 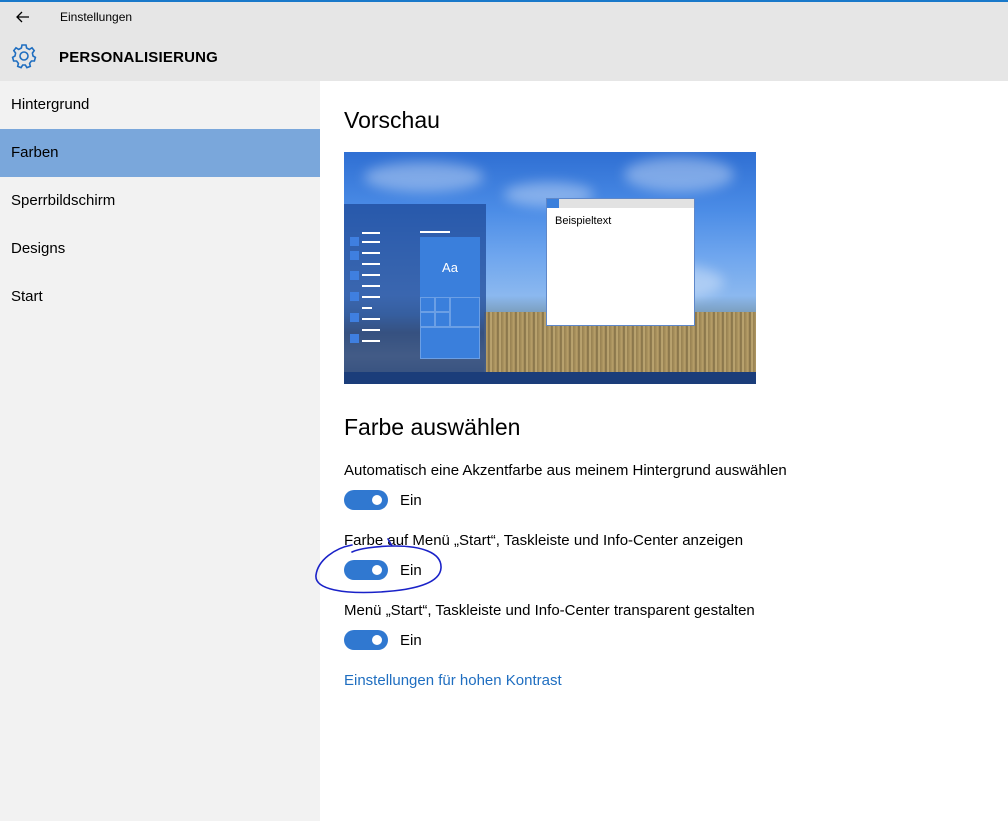 What do you see at coordinates (432, 427) in the screenshot?
I see `color-heading: Farbe auswählen` at bounding box center [432, 427].